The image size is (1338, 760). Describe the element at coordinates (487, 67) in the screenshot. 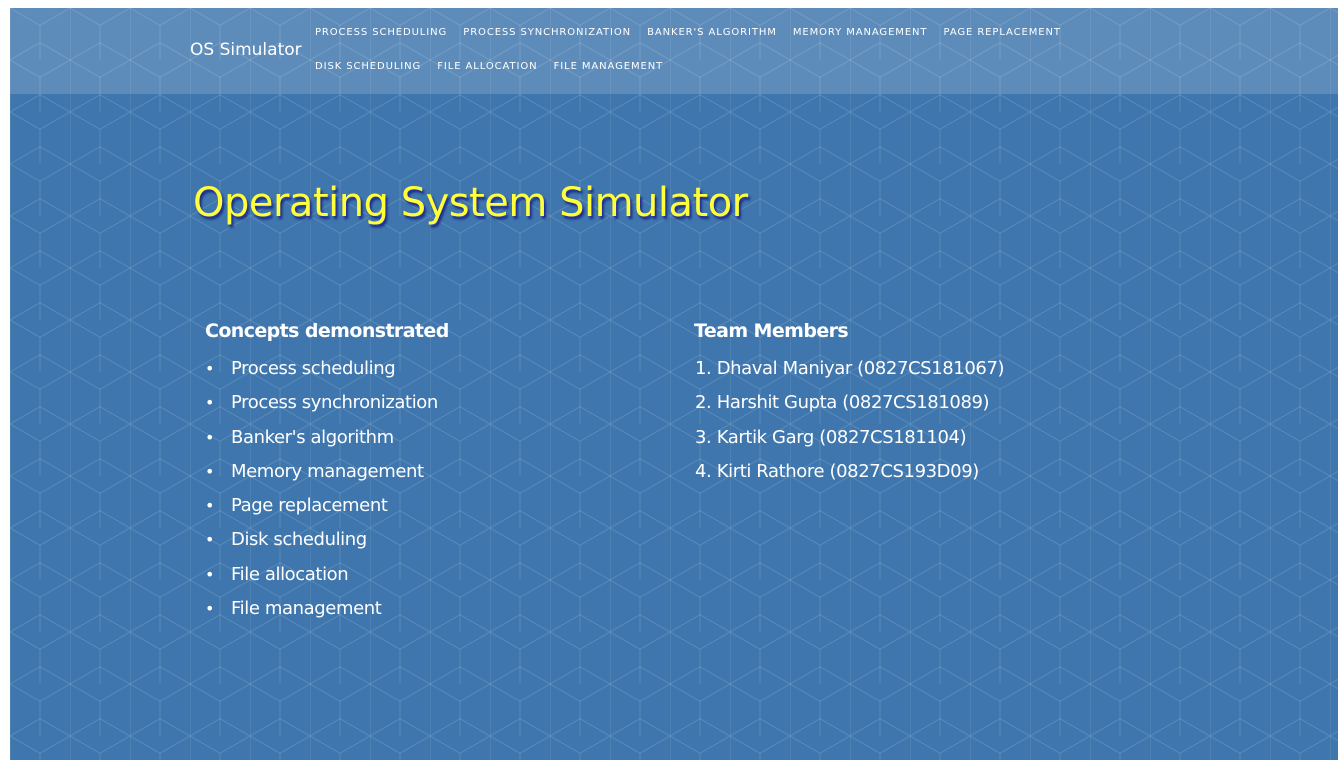

I see `nav-link-file-allocation: FILE ALLOCATION` at that location.